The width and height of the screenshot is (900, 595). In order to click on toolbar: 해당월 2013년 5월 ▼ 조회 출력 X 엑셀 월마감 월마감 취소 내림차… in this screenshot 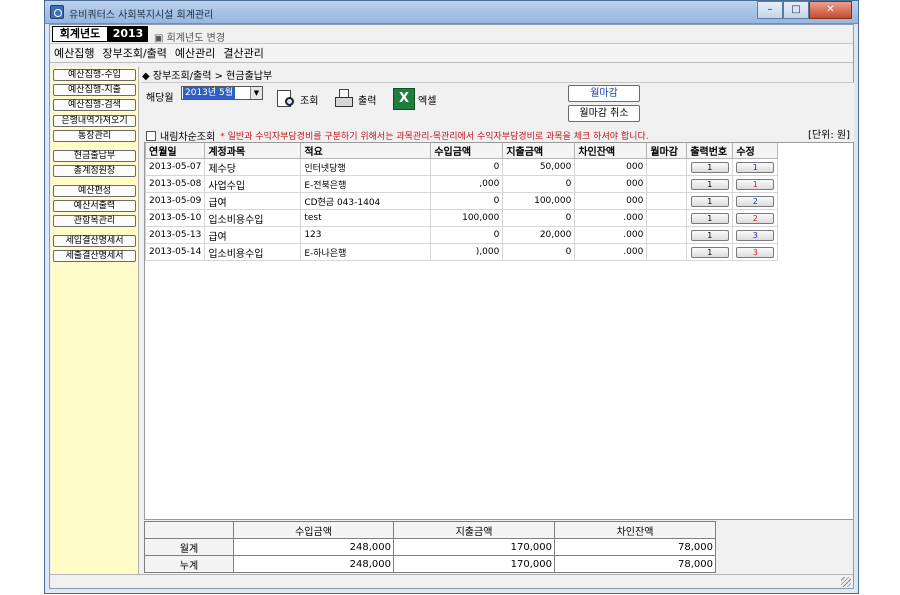, I will do `click(497, 112)`.